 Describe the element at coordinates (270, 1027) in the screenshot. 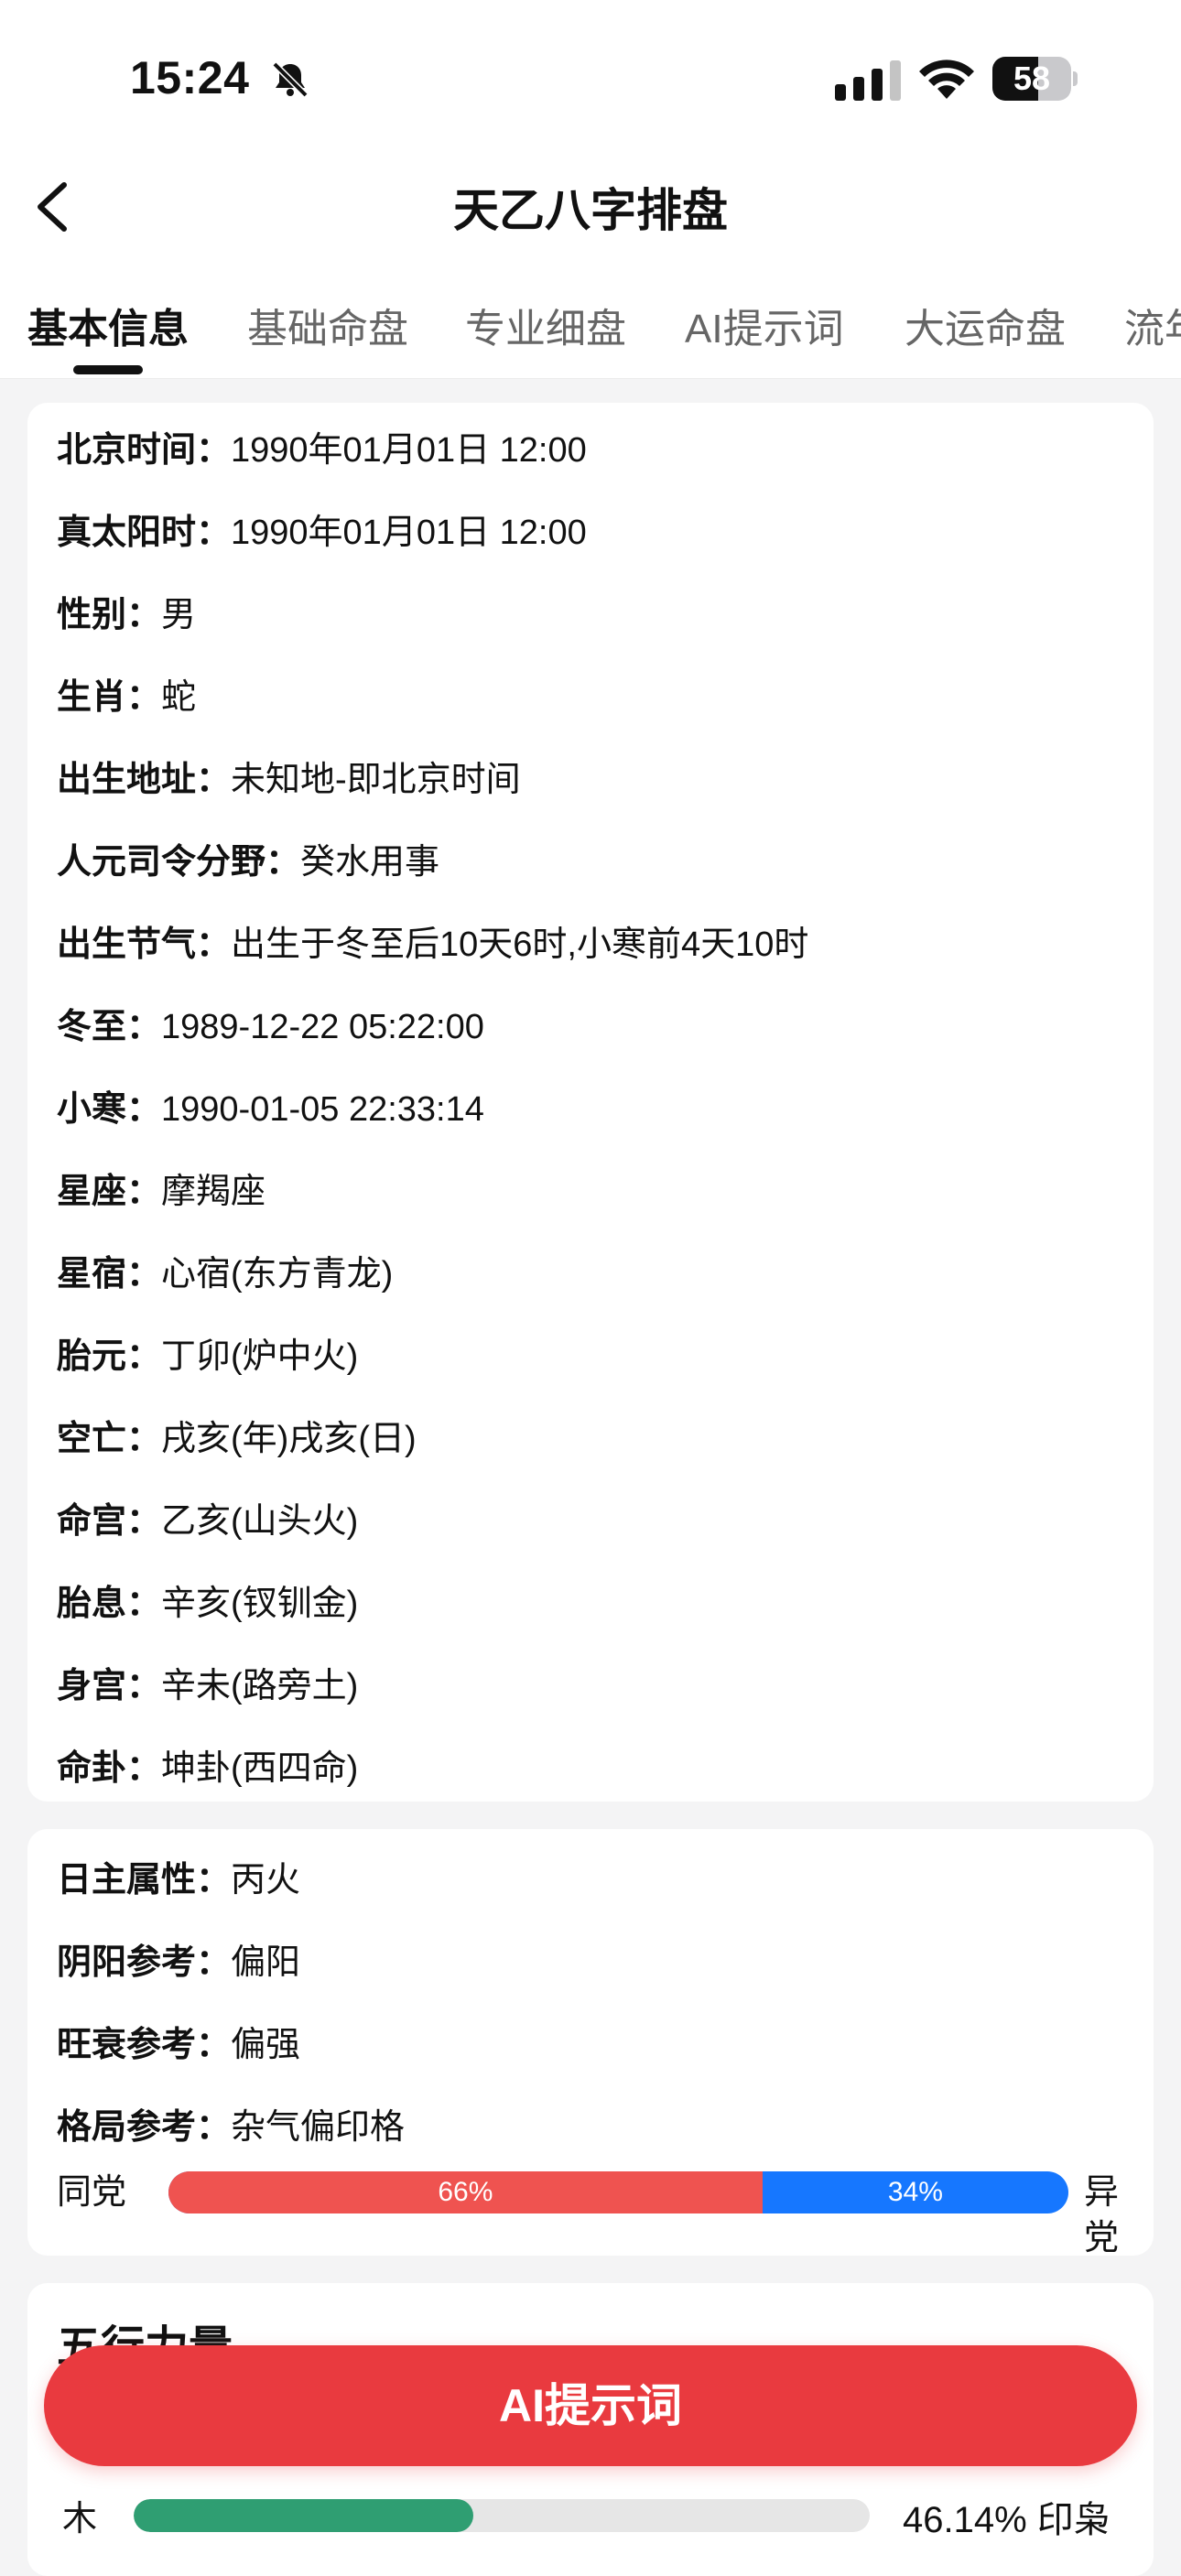

I see `info-row: 冬至：1989-12-22 05:22:00` at that location.